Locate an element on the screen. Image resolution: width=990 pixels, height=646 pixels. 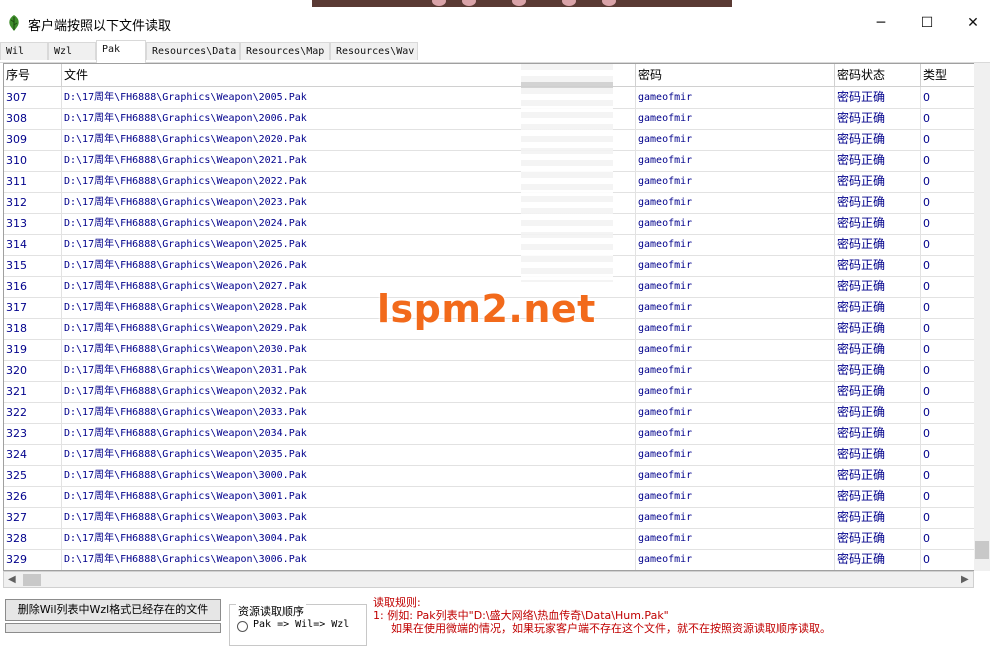
cell-seq: 317 is located at coordinates (33, 307).